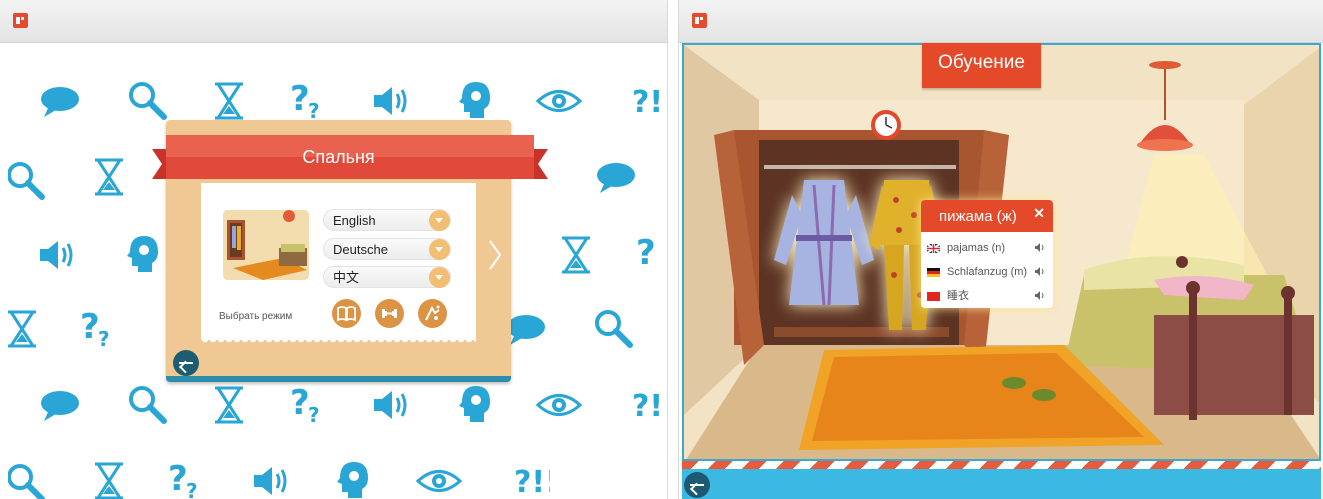  Describe the element at coordinates (933, 248) in the screenshot. I see `uk-flag-icon` at that location.